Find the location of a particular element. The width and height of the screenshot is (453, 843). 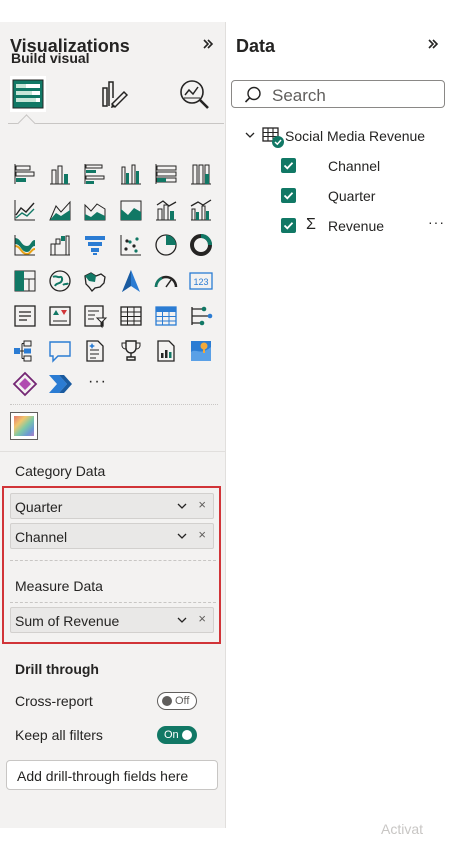

clustered-bar-chart-icon is located at coordinates (95, 174).